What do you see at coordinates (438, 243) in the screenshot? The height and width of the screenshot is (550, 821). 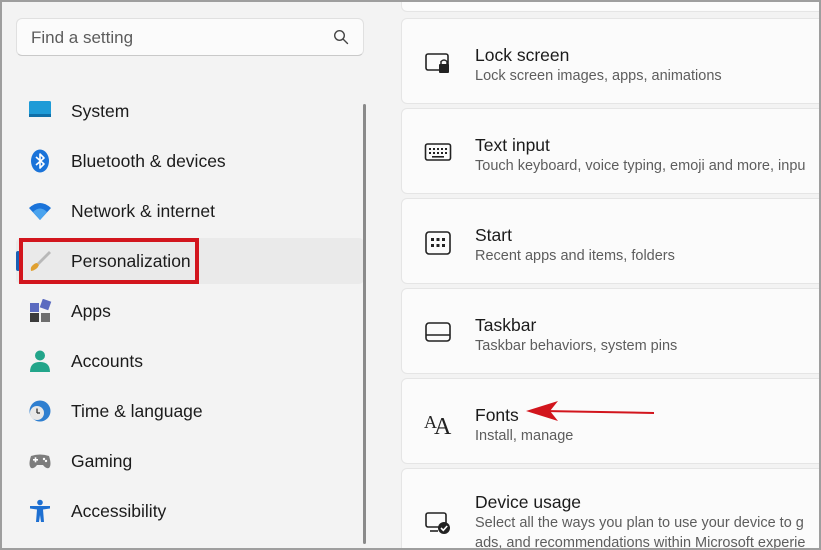 I see `start-menu-icon` at bounding box center [438, 243].